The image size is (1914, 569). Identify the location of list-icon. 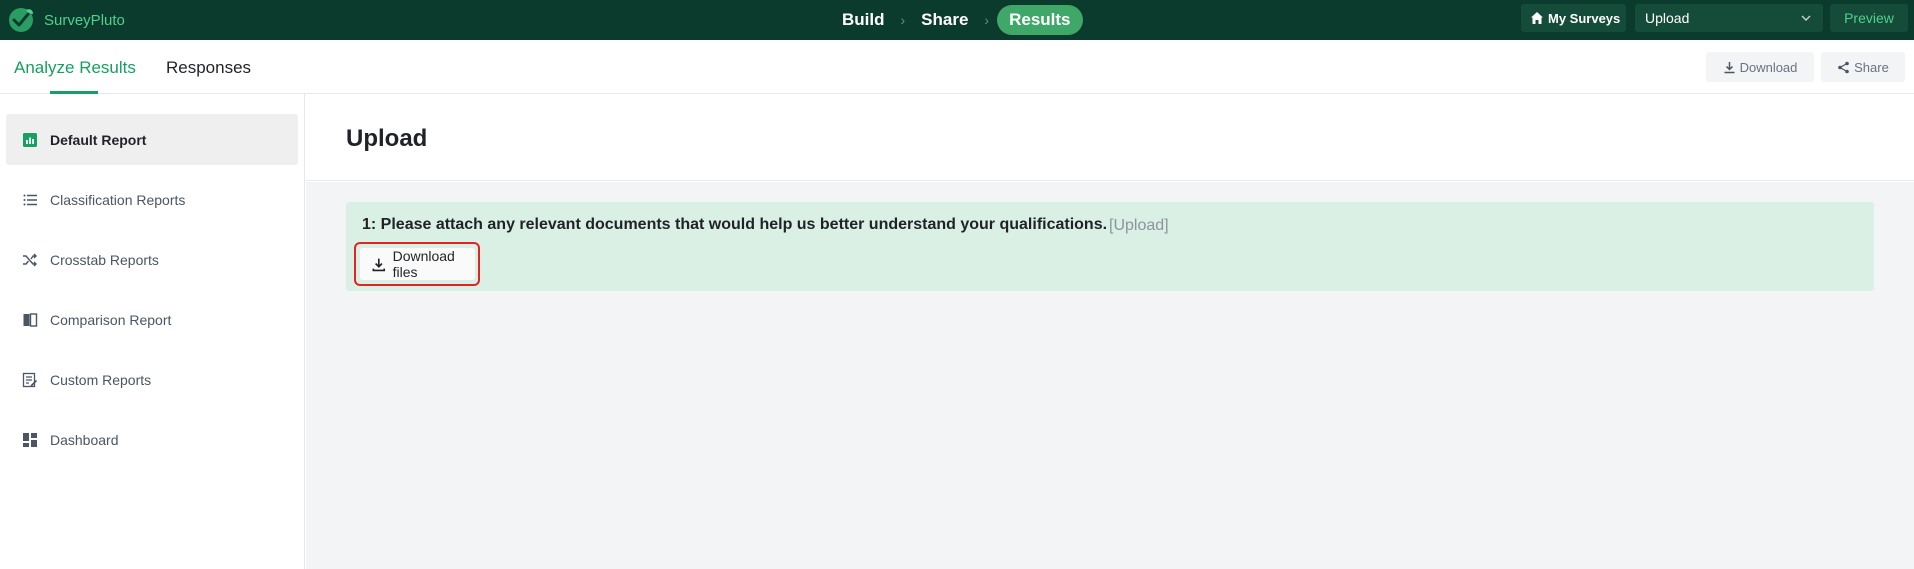
(30, 200).